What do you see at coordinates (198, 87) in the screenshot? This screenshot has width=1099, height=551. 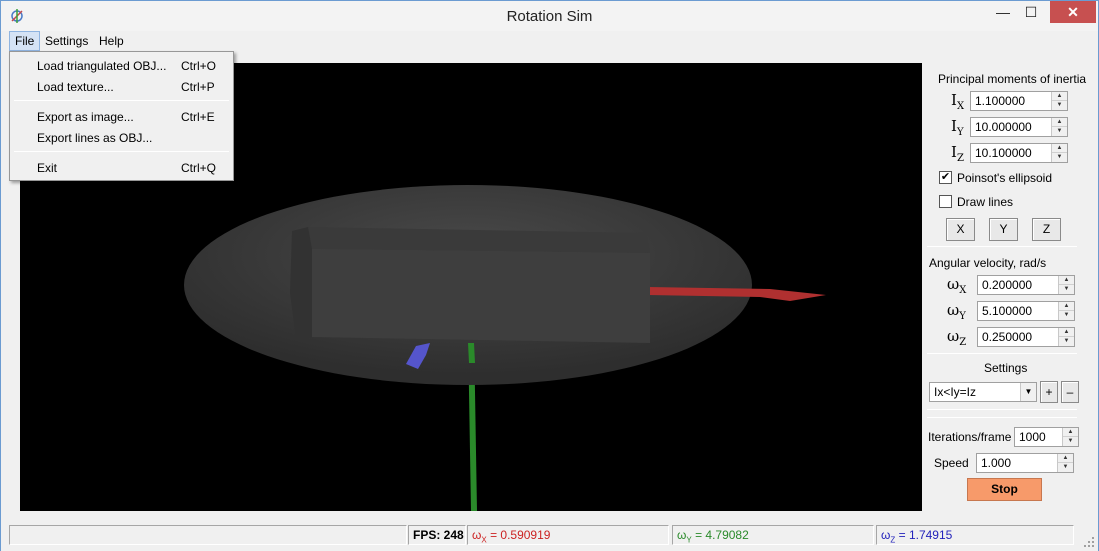 I see `menu-load-texture-shortcut: Ctrl+P` at bounding box center [198, 87].